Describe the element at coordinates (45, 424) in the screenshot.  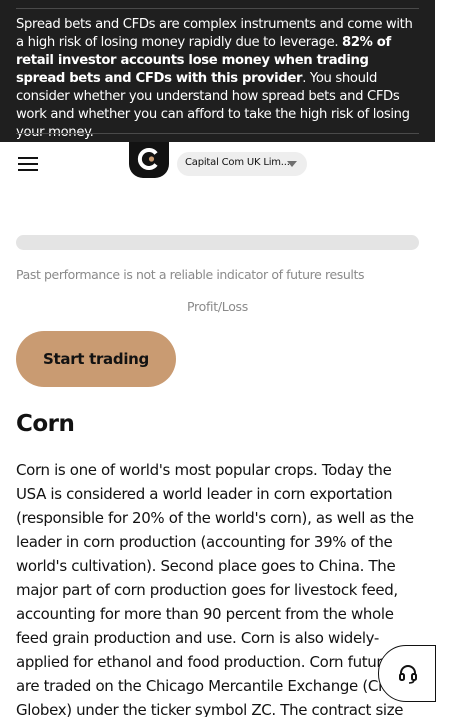
I see `article-title: Corn` at that location.